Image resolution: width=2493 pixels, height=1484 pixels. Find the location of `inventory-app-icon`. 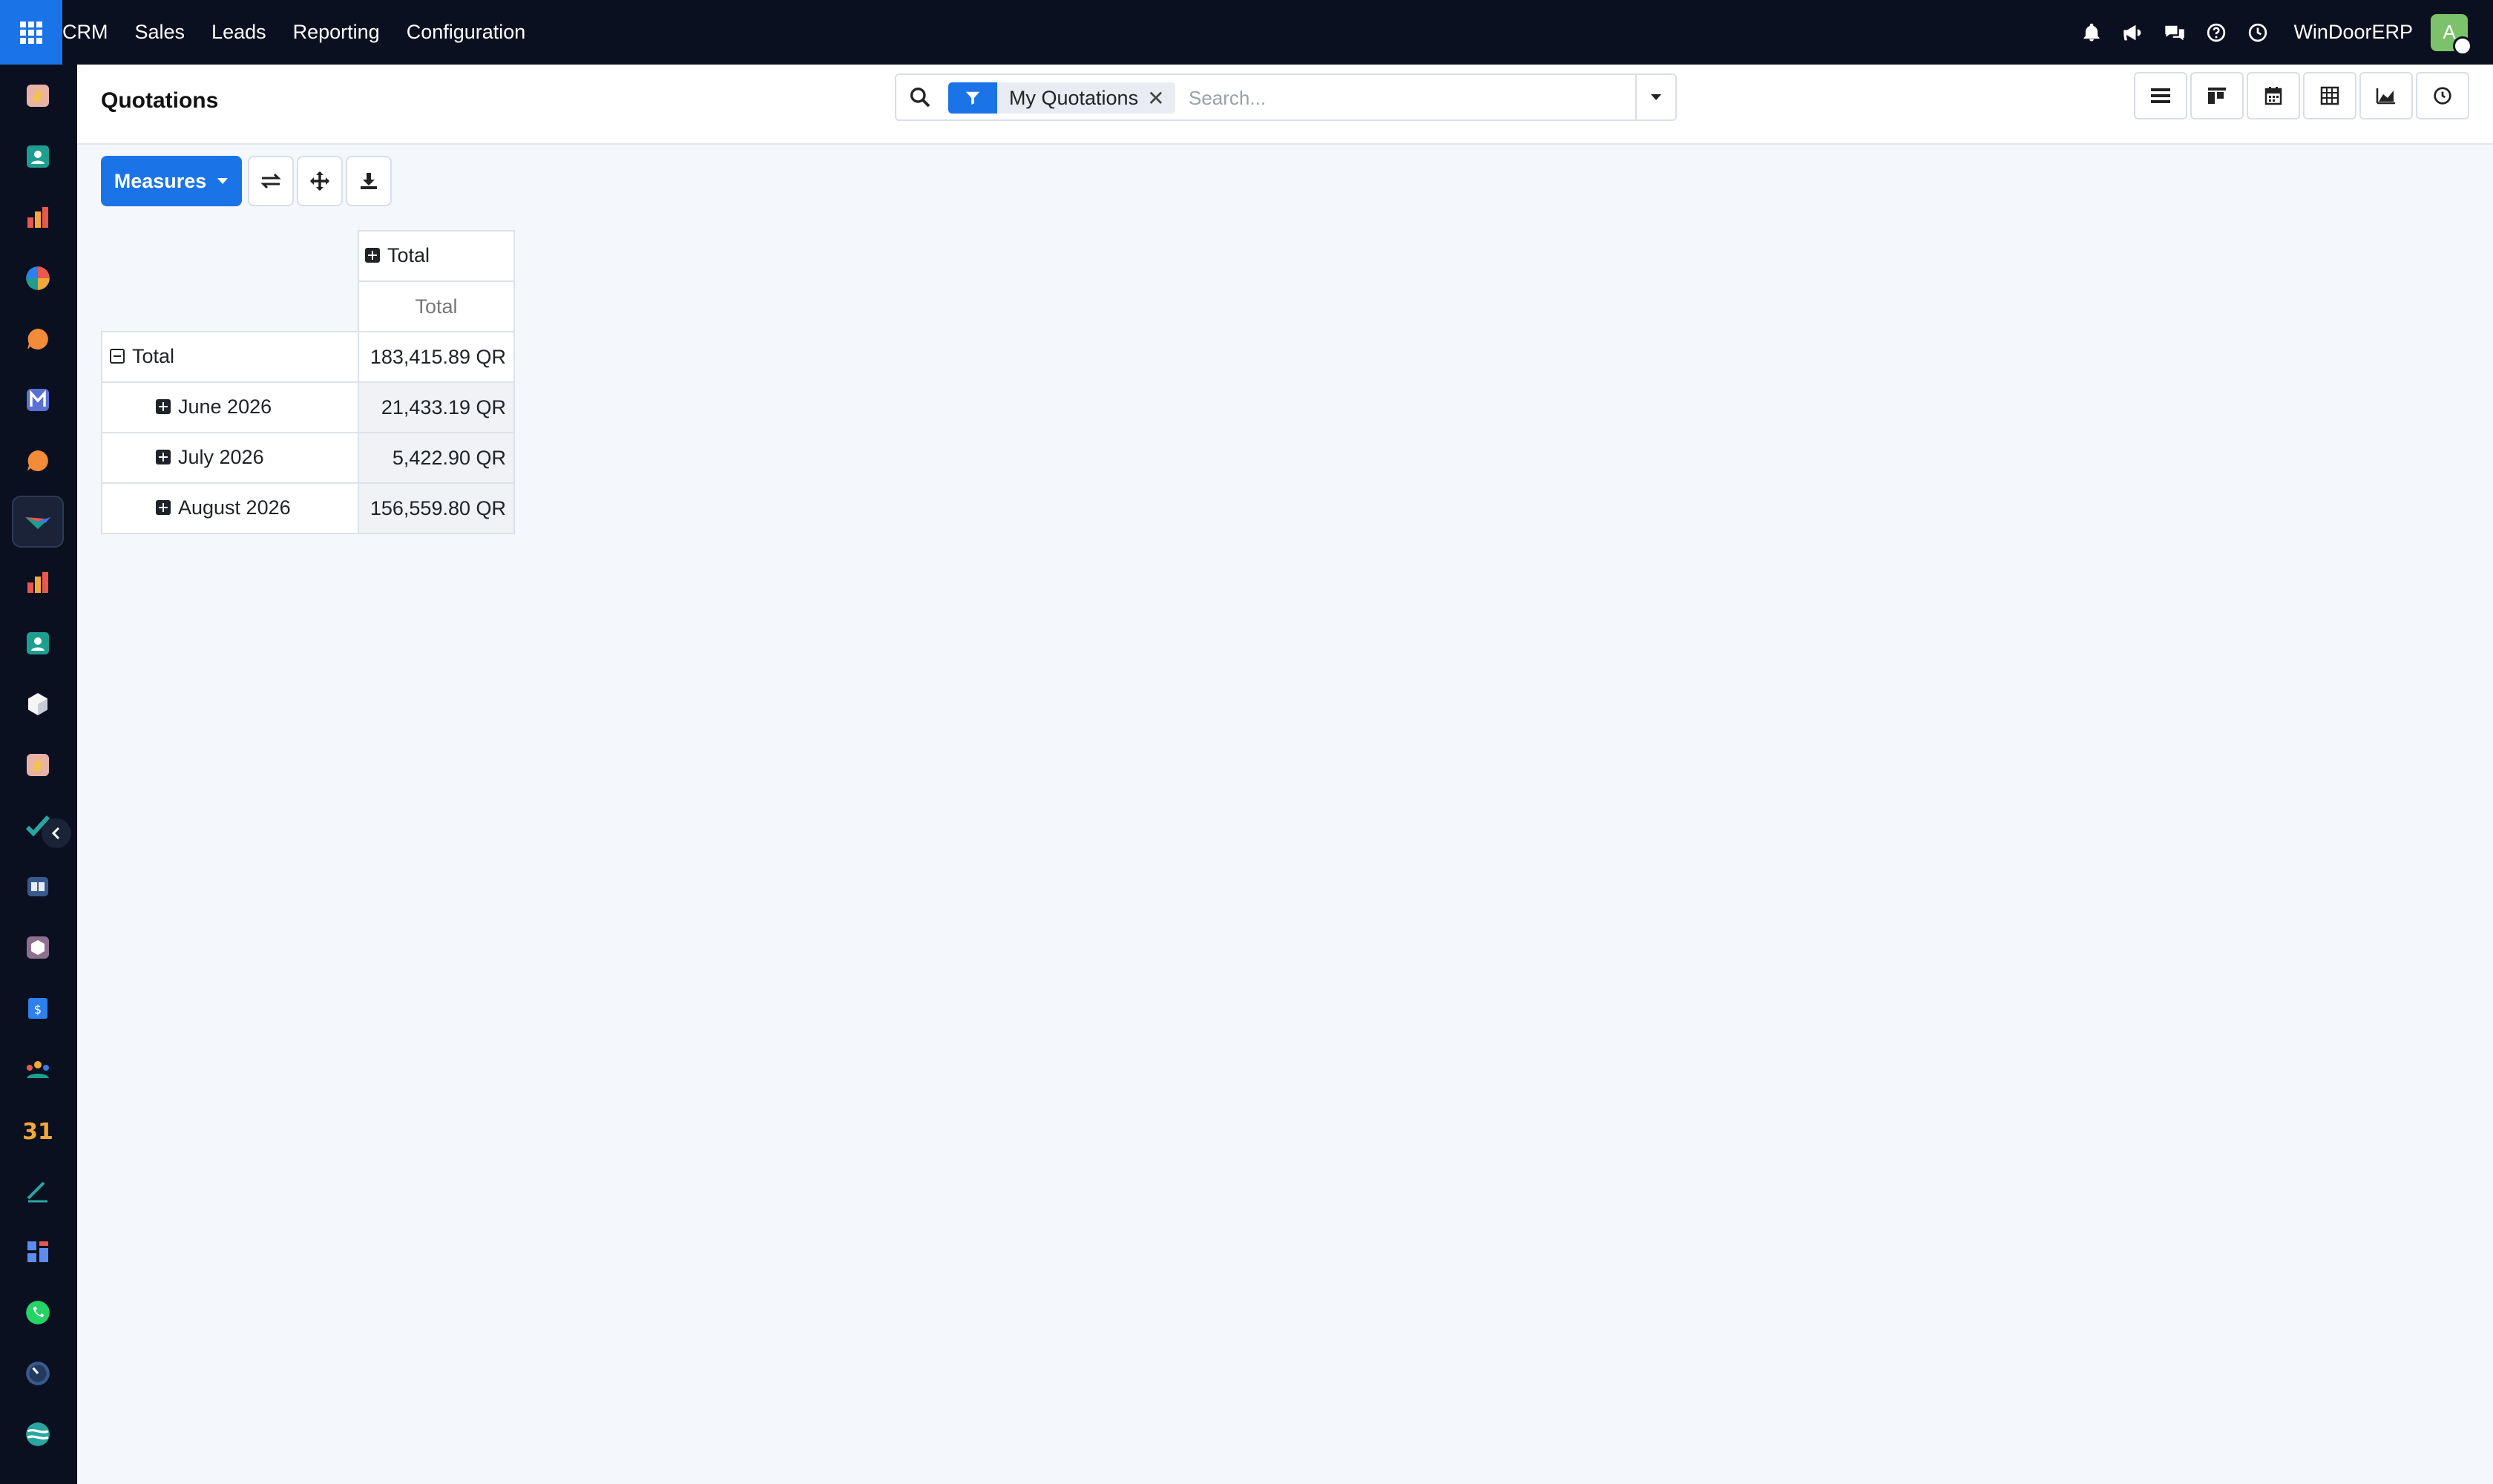

inventory-app-icon is located at coordinates (38, 704).